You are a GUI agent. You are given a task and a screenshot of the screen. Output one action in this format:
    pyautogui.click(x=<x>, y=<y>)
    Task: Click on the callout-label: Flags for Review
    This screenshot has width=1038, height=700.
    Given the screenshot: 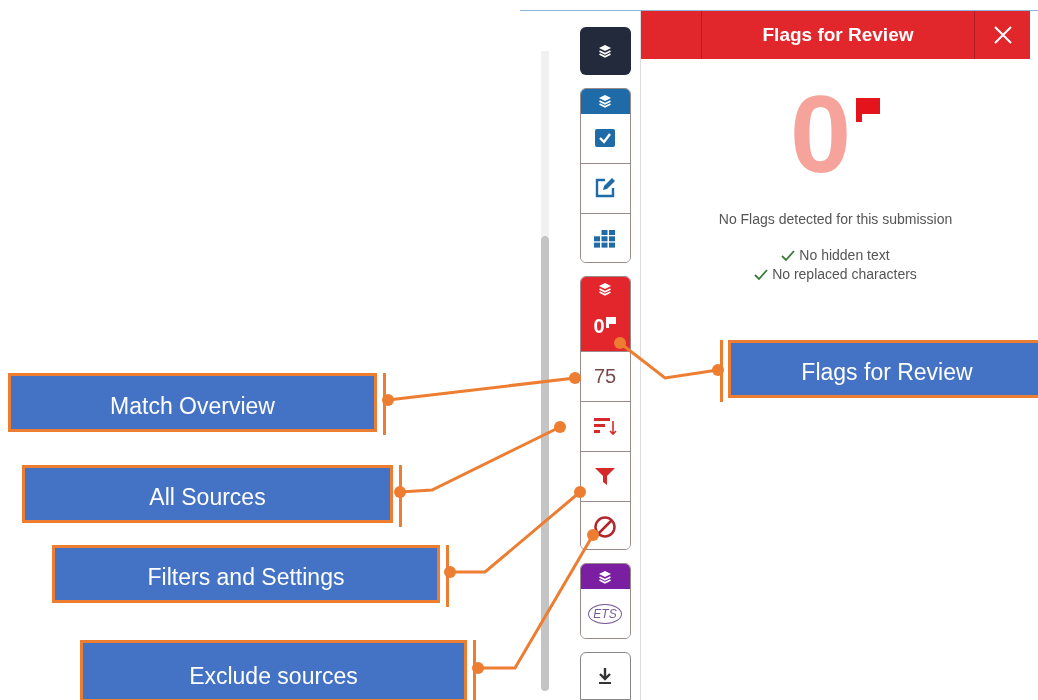 What is the action you would take?
    pyautogui.click(x=883, y=369)
    